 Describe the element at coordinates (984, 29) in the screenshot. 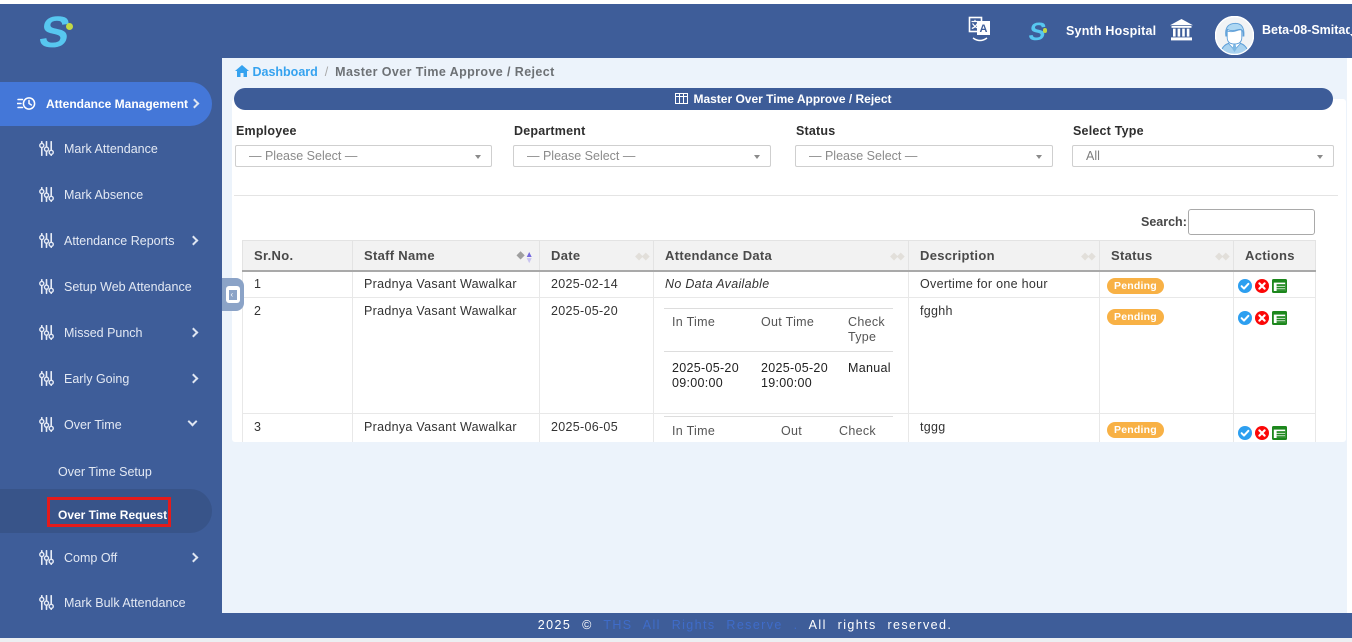

I see `svg-text: A` at that location.